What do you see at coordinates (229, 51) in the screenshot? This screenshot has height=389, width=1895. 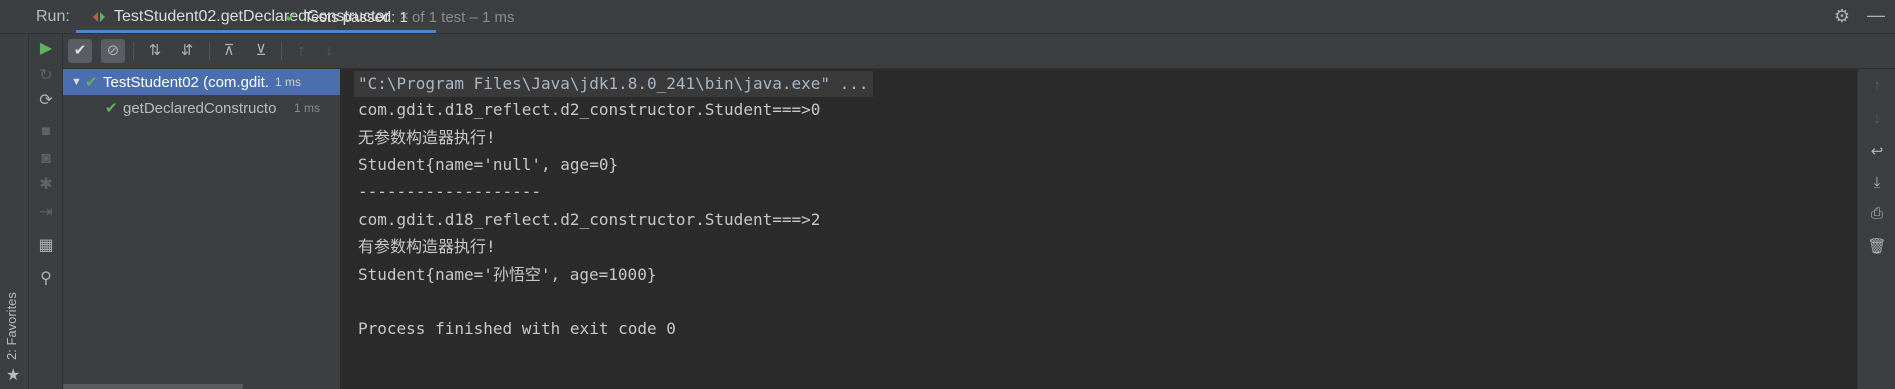 I see `expand-all-icon: ⊼` at bounding box center [229, 51].